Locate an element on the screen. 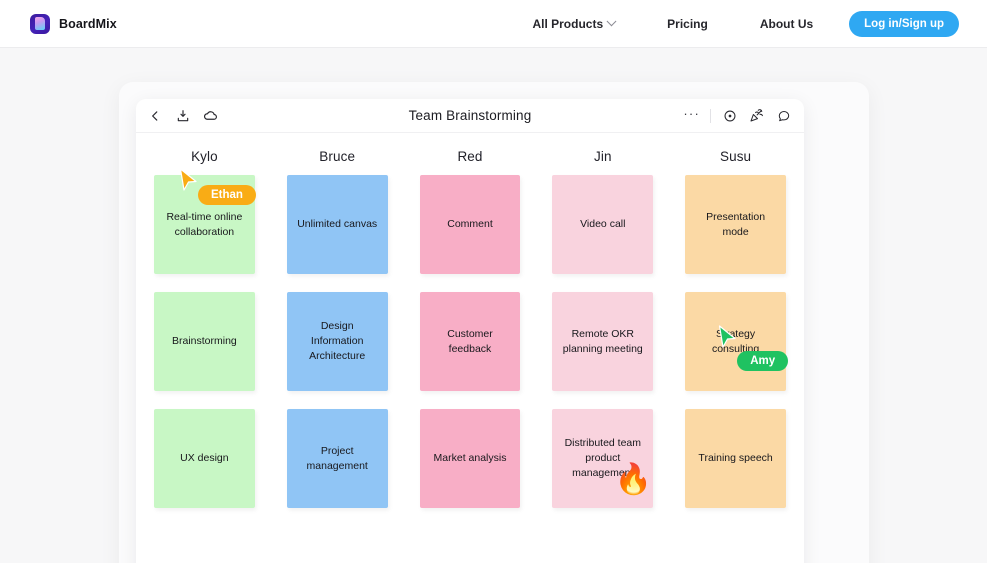 This screenshot has width=987, height=563. sticky-note: Video call is located at coordinates (603, 224).